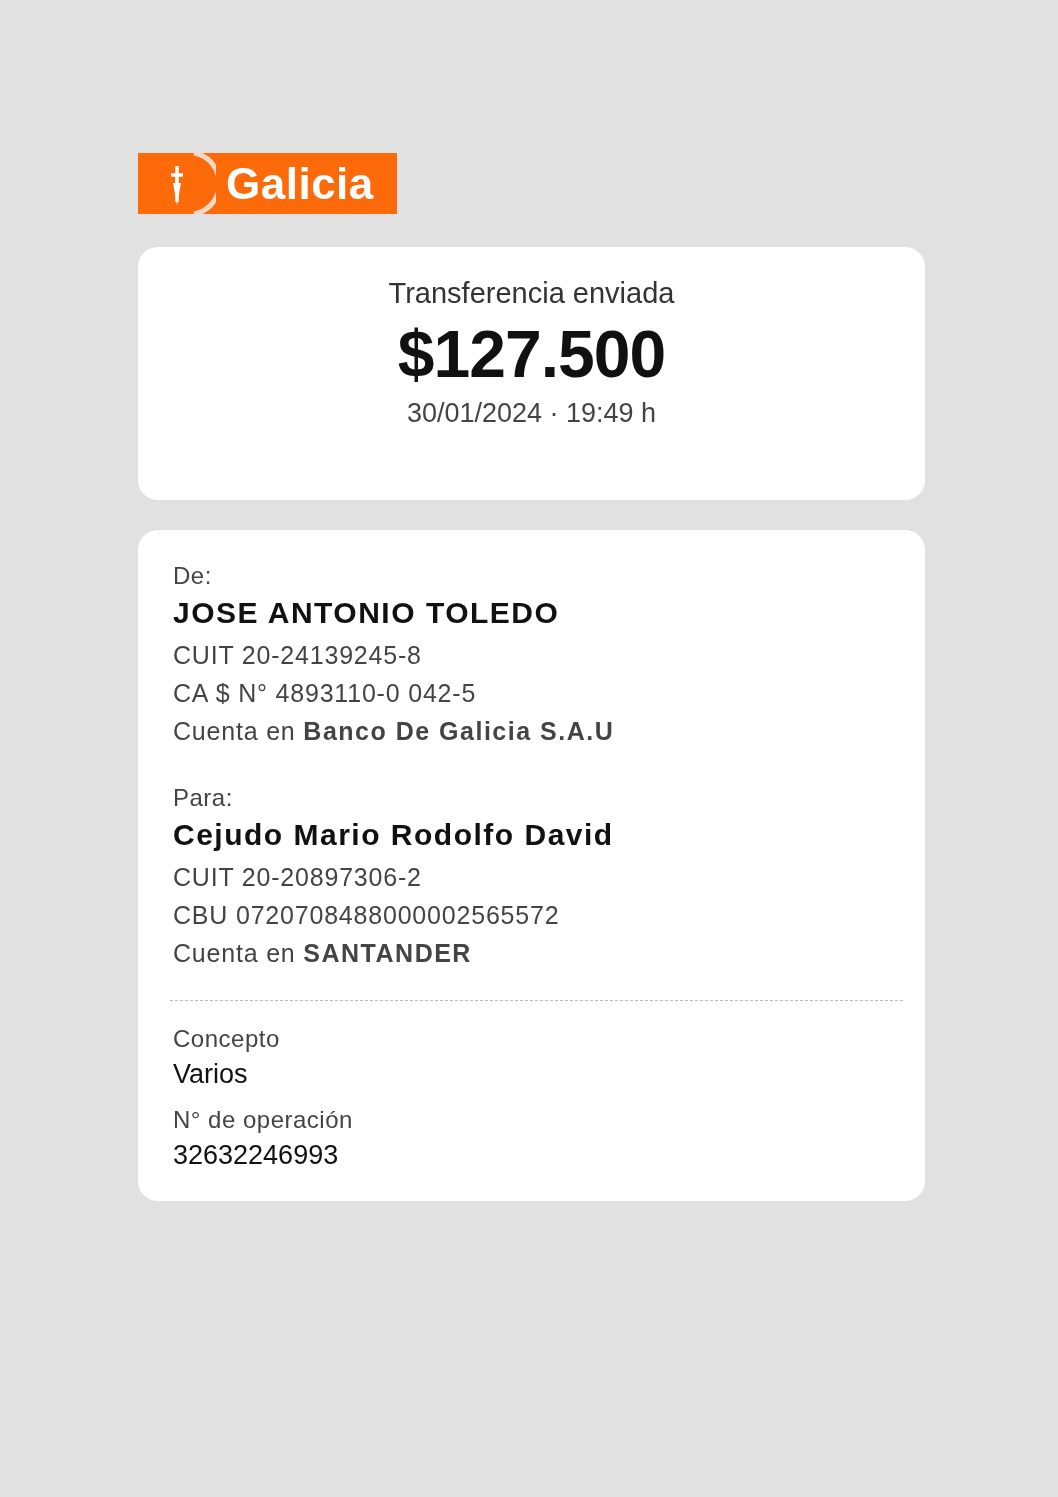 This screenshot has height=1497, width=1058. Describe the element at coordinates (298, 877) in the screenshot. I see `party-detail: CUIT 20-20897306-2` at that location.